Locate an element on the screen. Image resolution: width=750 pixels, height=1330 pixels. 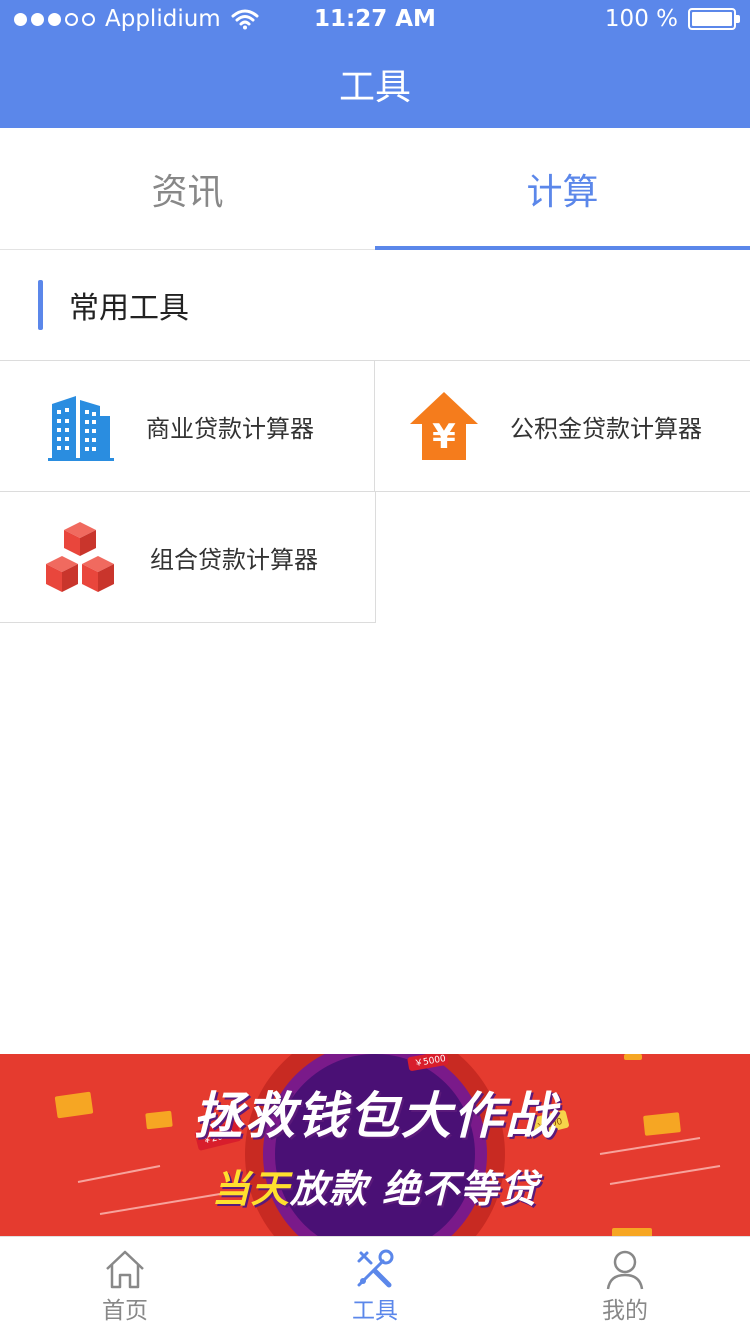
banner-subtitle: 当天放款 绝不等贷 is located at coordinates (375, 1185).